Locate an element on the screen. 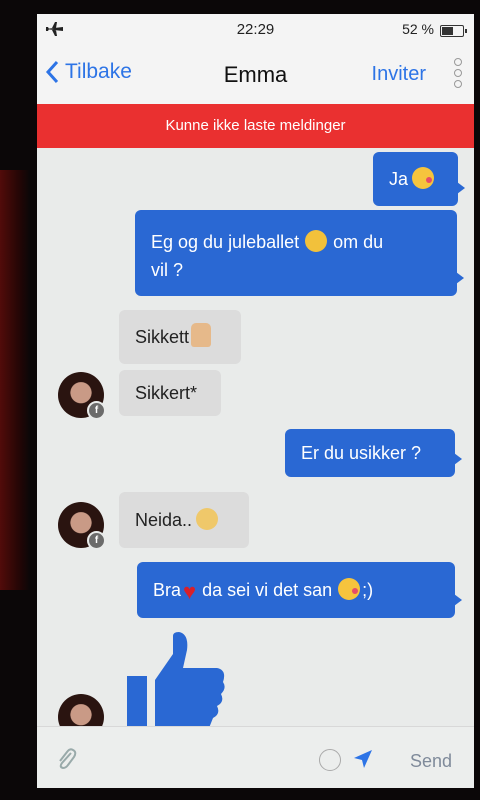 The image size is (480, 800). message-bubble-outgoing: Eg og du juleballet om du vil ? is located at coordinates (299, 253).